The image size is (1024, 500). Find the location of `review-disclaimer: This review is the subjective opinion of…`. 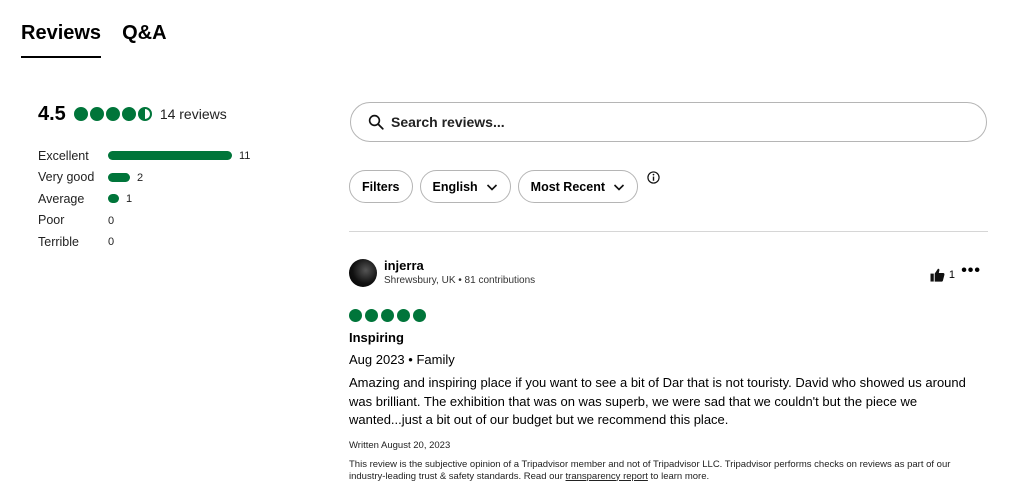

review-disclaimer: This review is the subjective opinion of… is located at coordinates (669, 471).